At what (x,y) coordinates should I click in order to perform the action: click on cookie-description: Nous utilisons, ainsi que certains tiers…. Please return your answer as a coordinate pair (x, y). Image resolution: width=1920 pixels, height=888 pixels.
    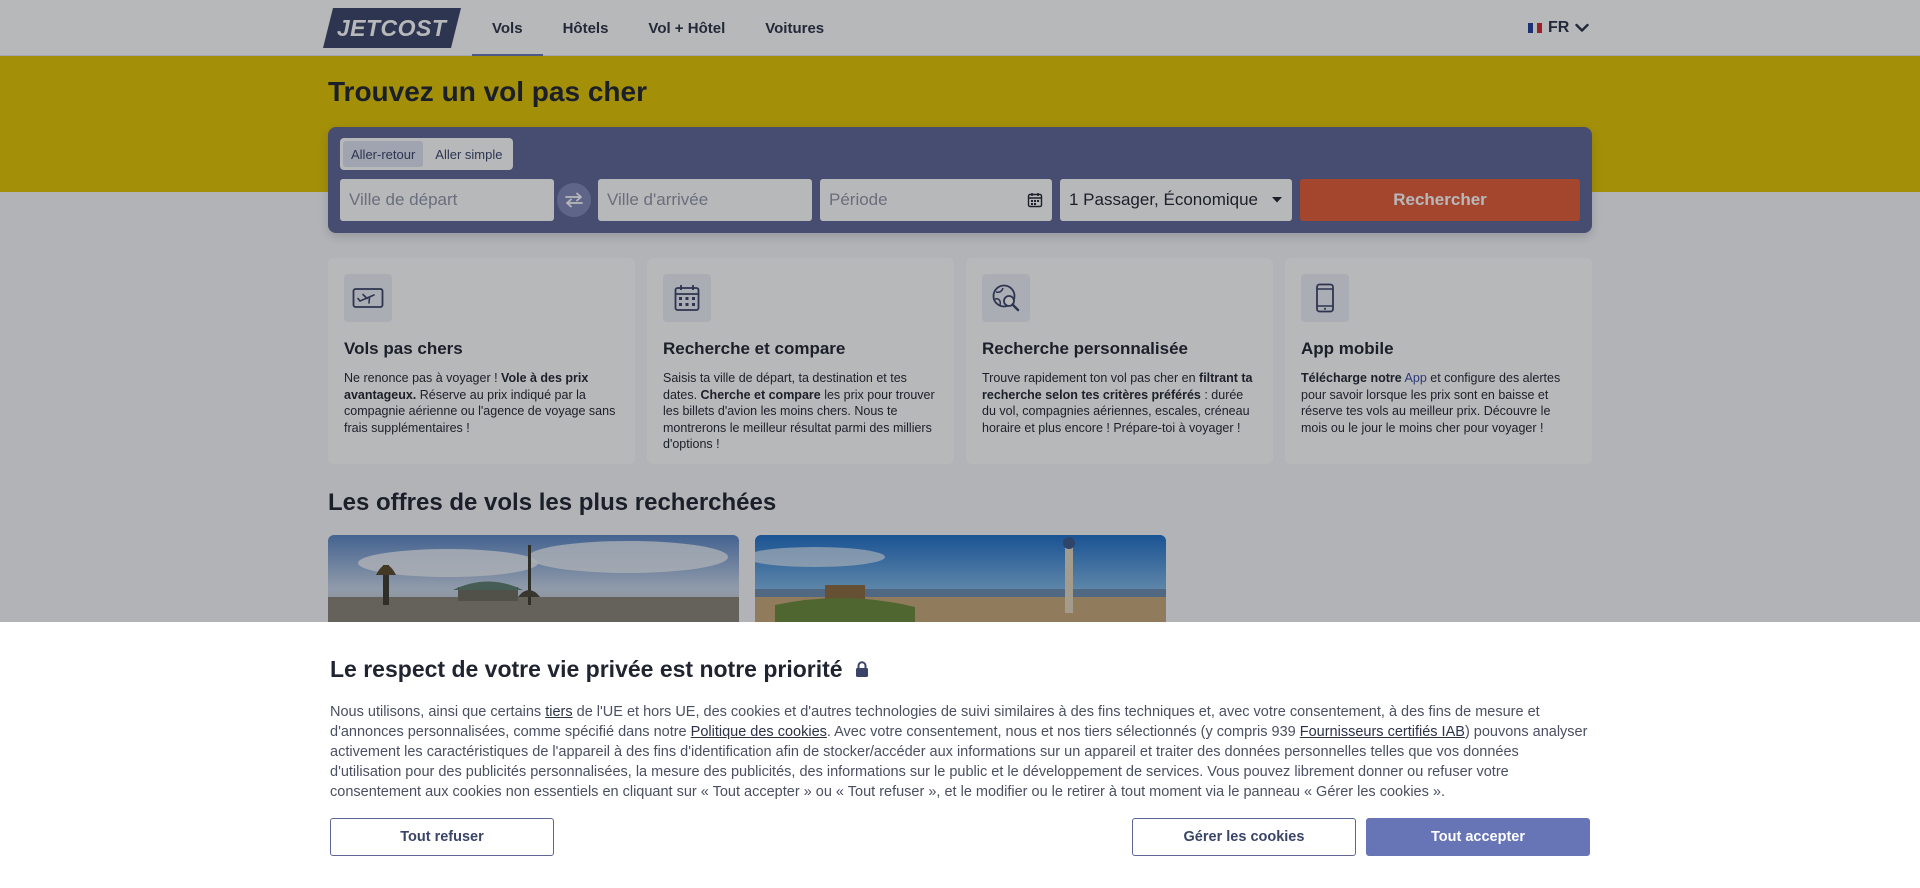
    Looking at the image, I should click on (959, 752).